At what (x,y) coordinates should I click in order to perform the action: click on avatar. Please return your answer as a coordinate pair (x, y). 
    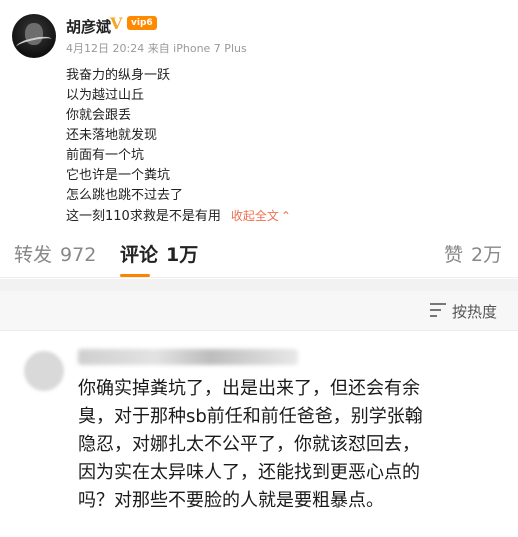
    Looking at the image, I should click on (34, 36).